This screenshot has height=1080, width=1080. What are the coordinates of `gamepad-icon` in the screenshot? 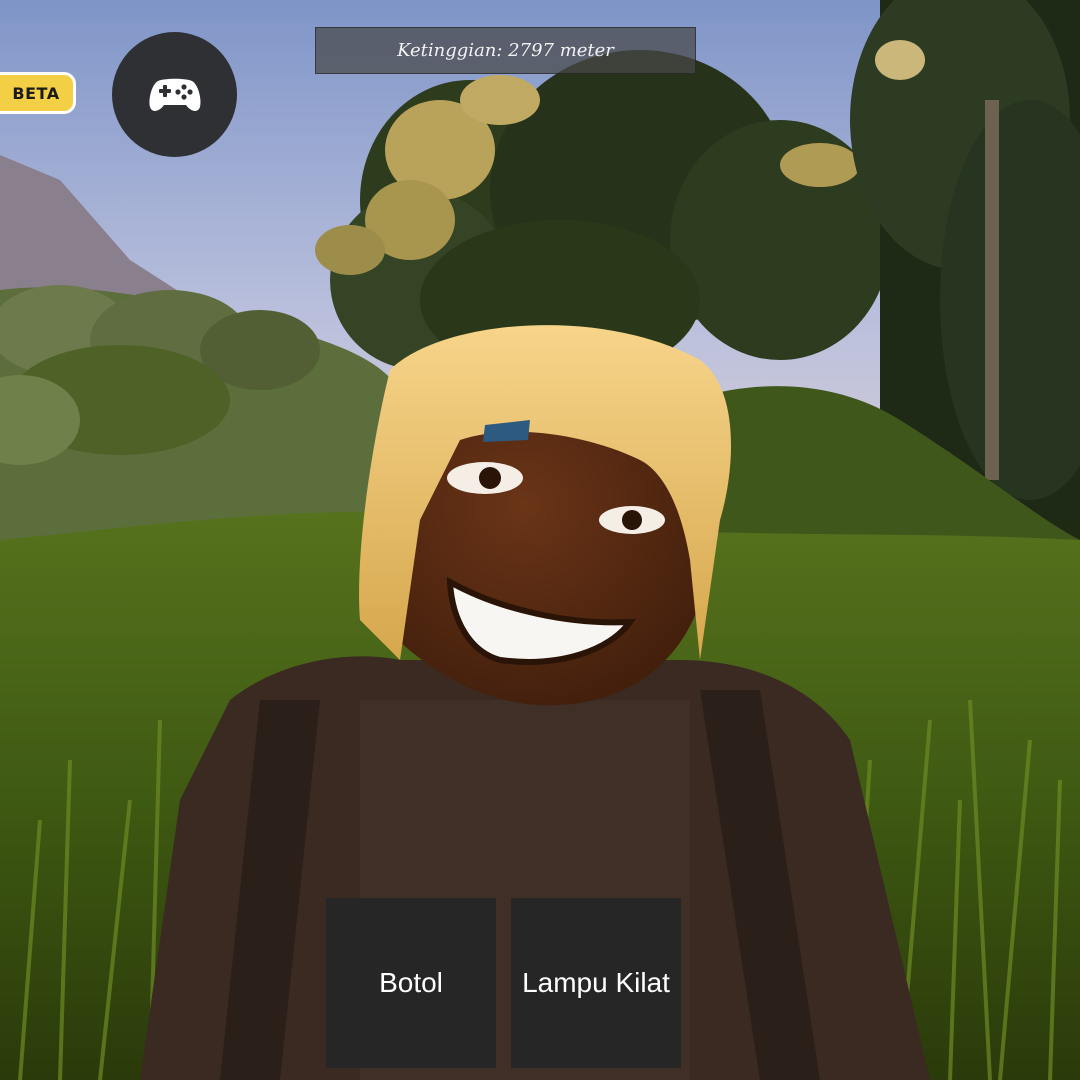 It's located at (174, 94).